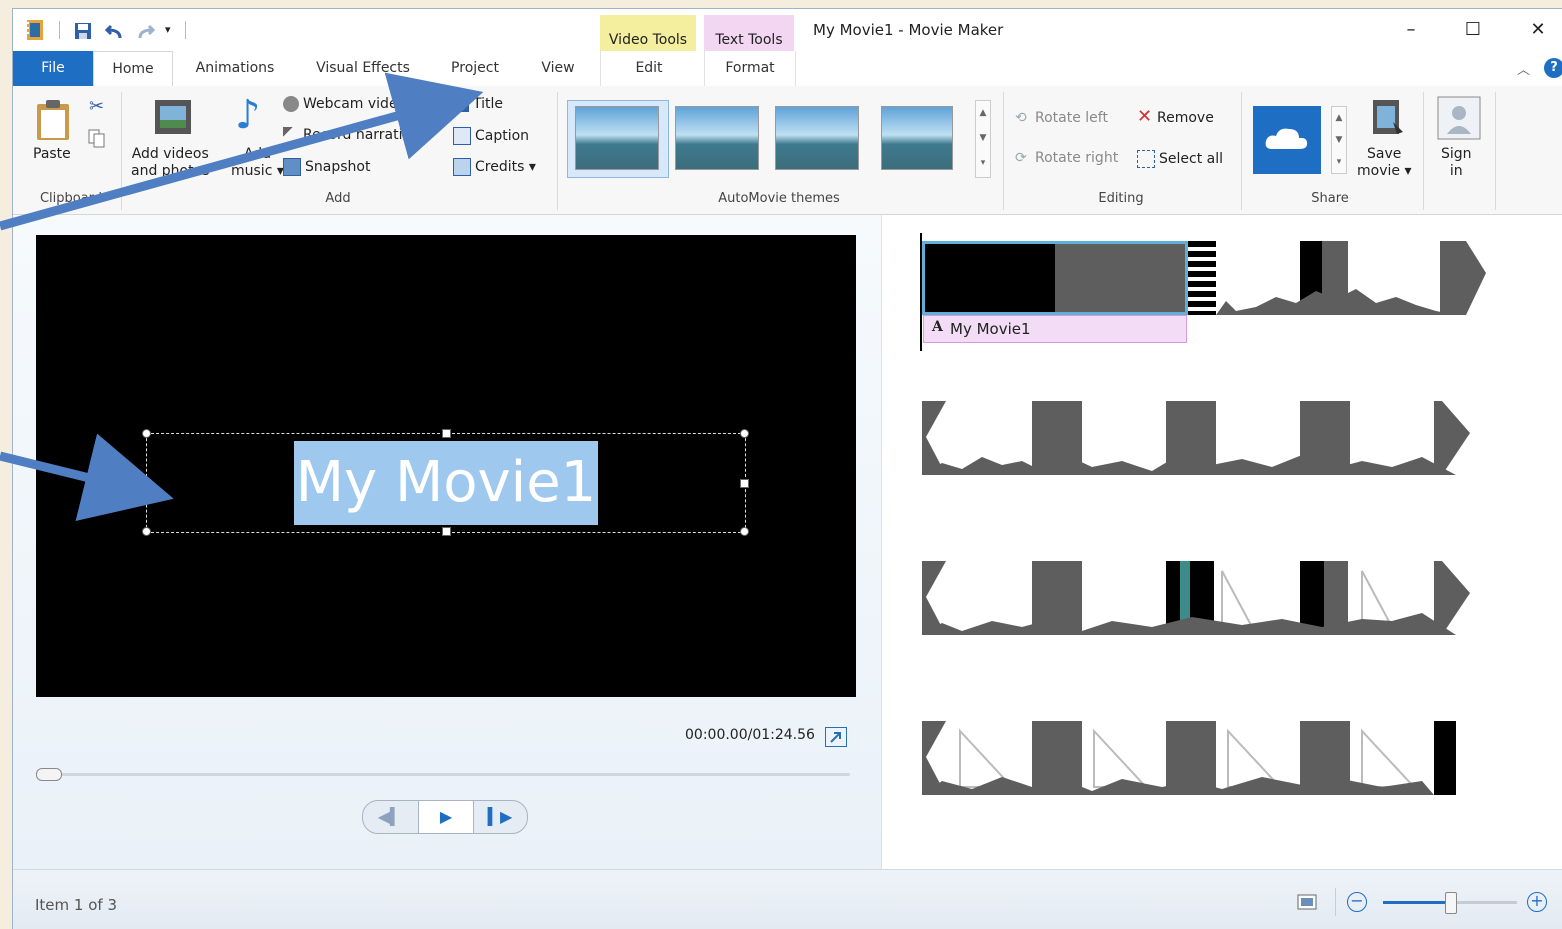  I want to click on arrow-to-title-button, so click(242, 151).